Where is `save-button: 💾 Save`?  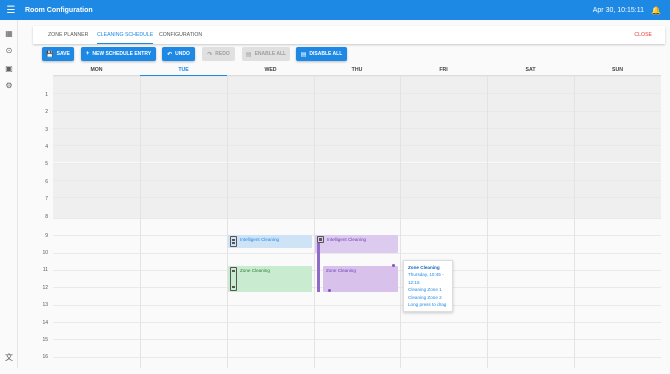
save-button: 💾 Save is located at coordinates (58, 54).